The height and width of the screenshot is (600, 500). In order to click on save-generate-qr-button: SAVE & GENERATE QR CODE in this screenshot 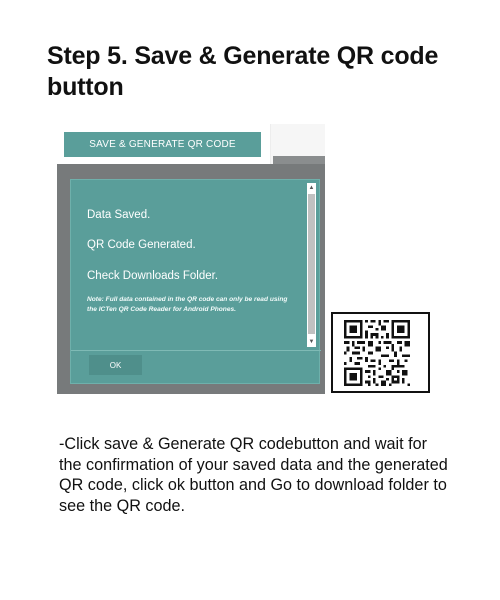, I will do `click(162, 144)`.